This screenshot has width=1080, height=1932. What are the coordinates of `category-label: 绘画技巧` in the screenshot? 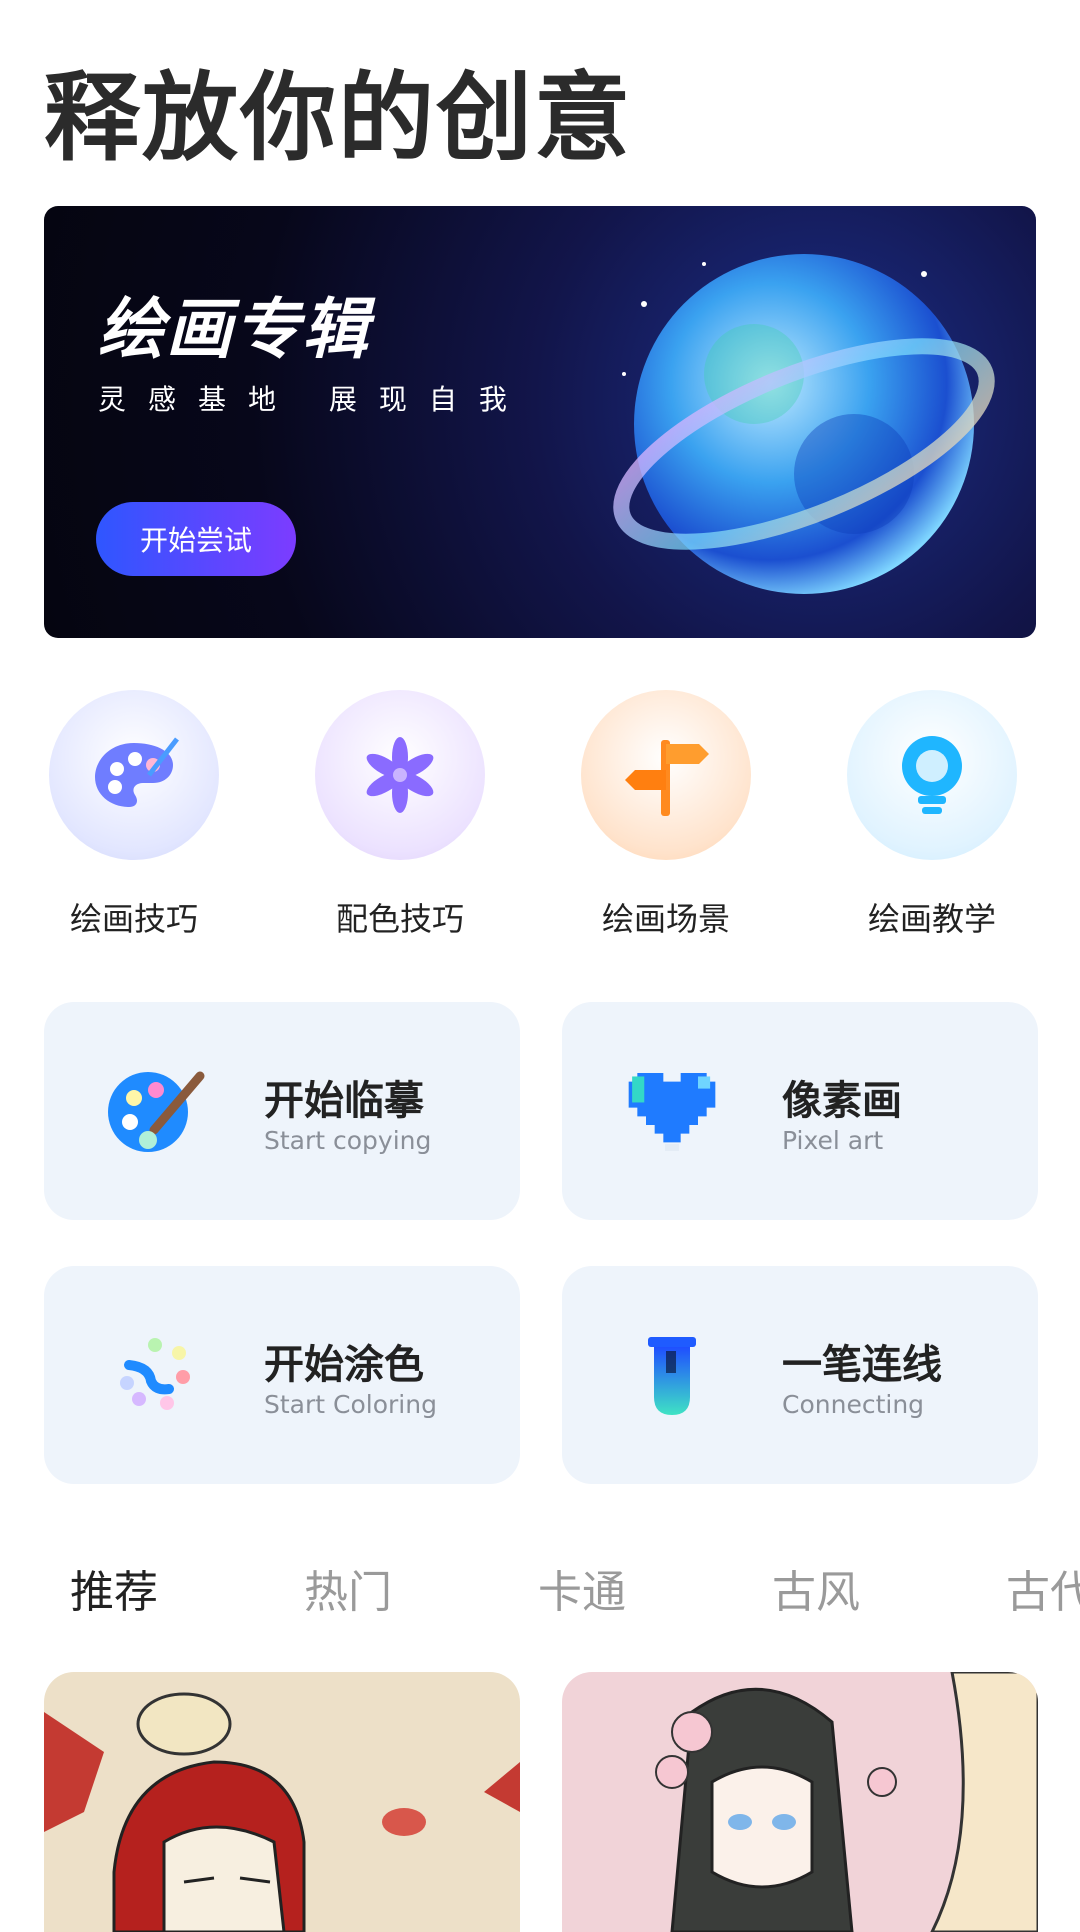 It's located at (133, 919).